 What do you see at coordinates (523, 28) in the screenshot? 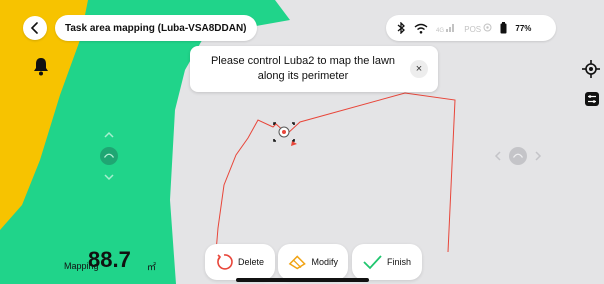
I see `battery-percent: 77%` at bounding box center [523, 28].